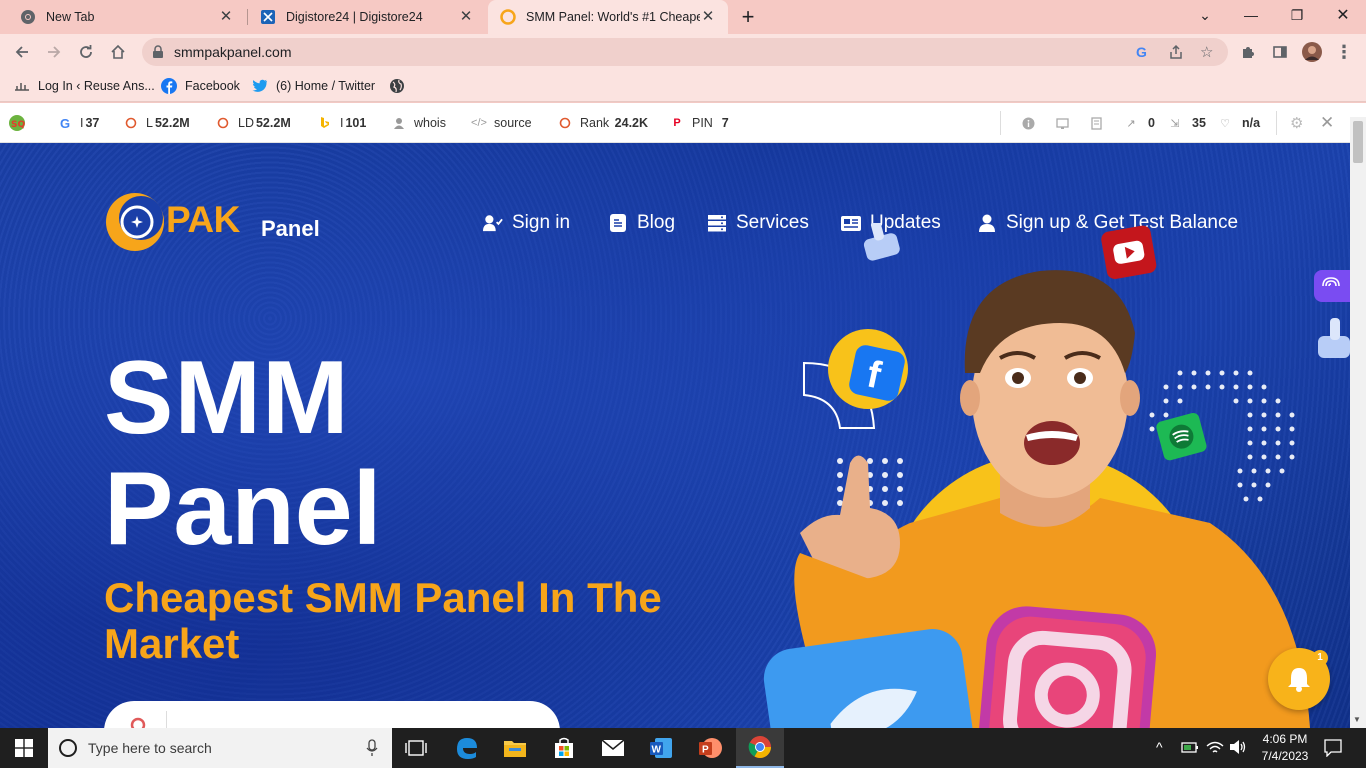 This screenshot has width=1366, height=768. I want to click on home-icon, so click(118, 52).